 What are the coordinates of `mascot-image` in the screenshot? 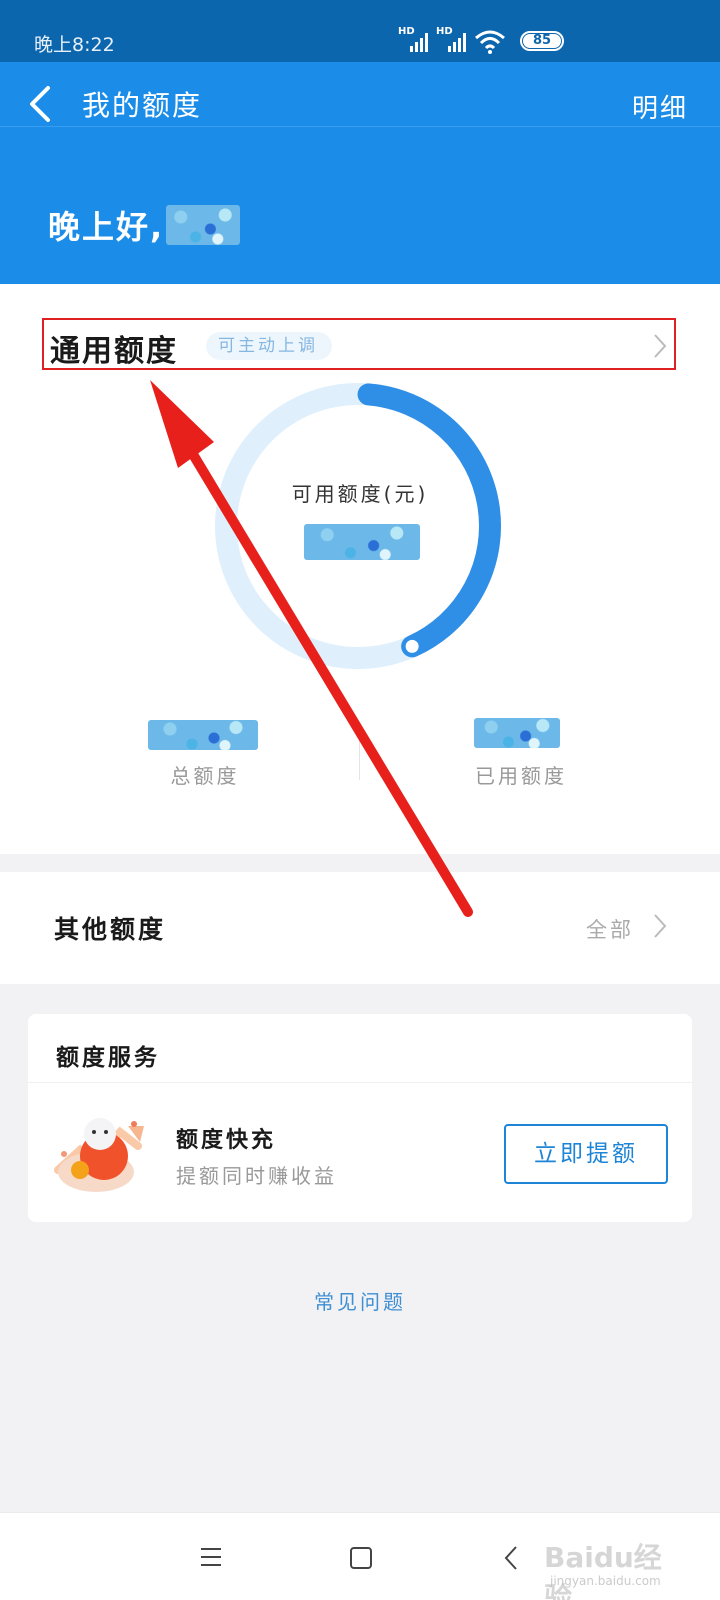 It's located at (99, 1155).